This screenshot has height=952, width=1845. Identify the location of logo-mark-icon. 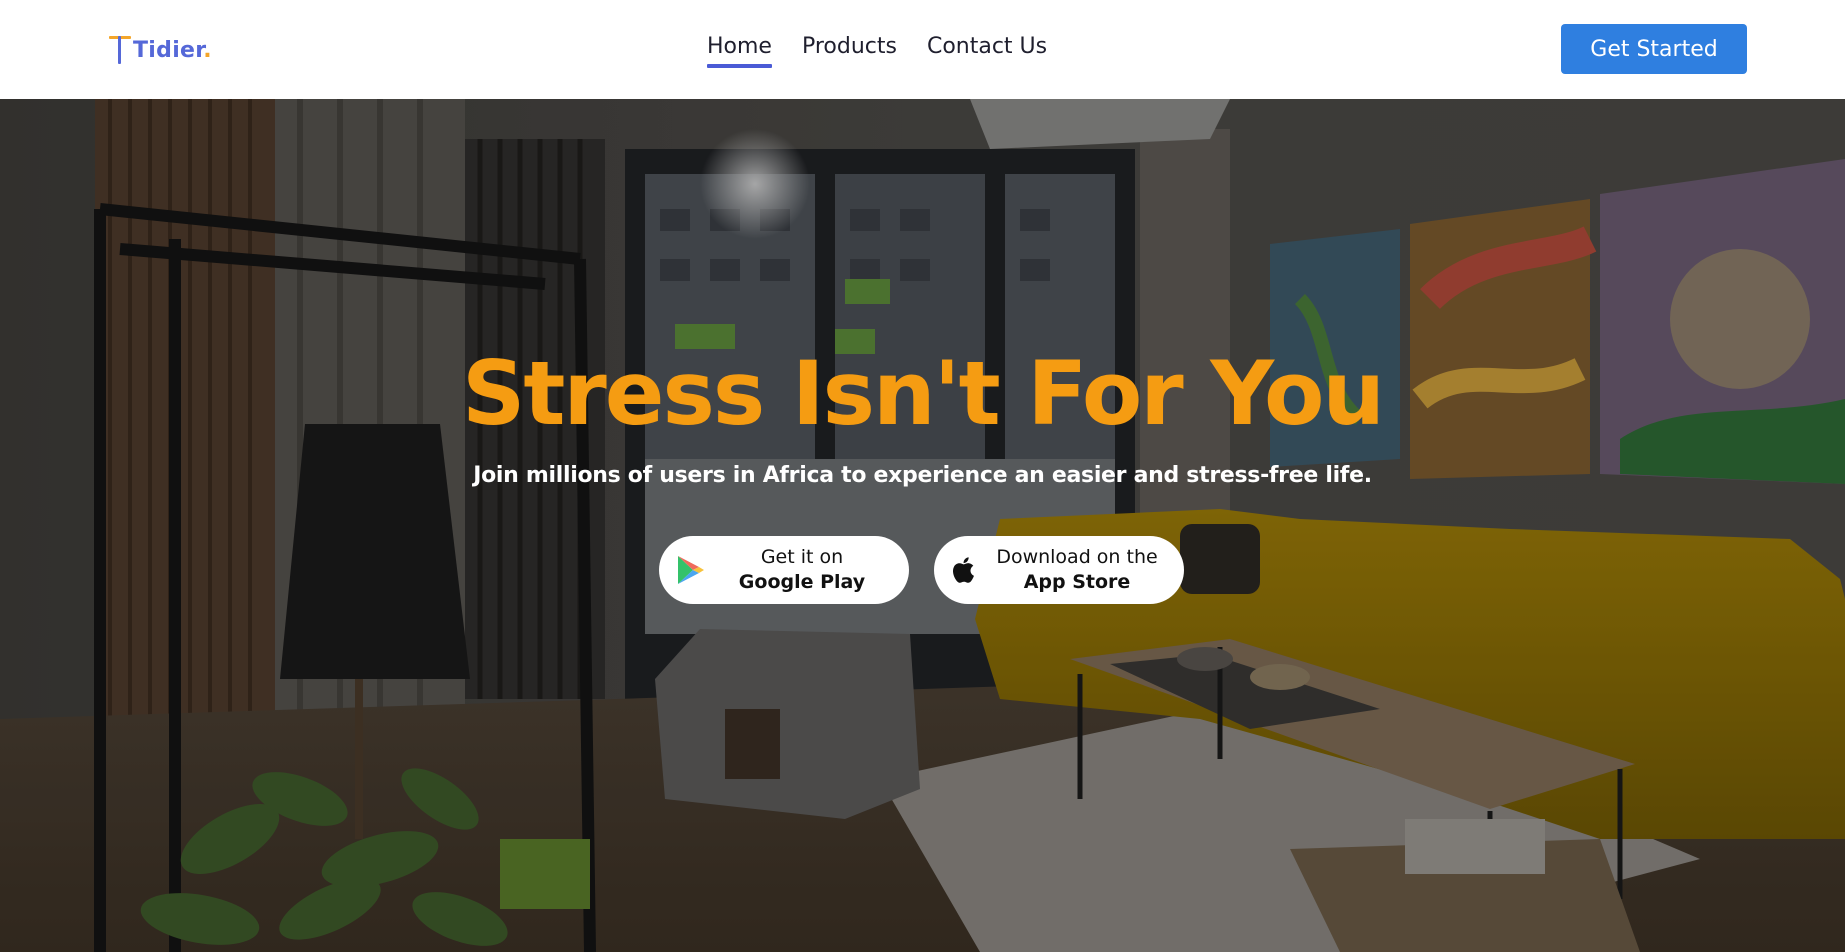
(120, 50).